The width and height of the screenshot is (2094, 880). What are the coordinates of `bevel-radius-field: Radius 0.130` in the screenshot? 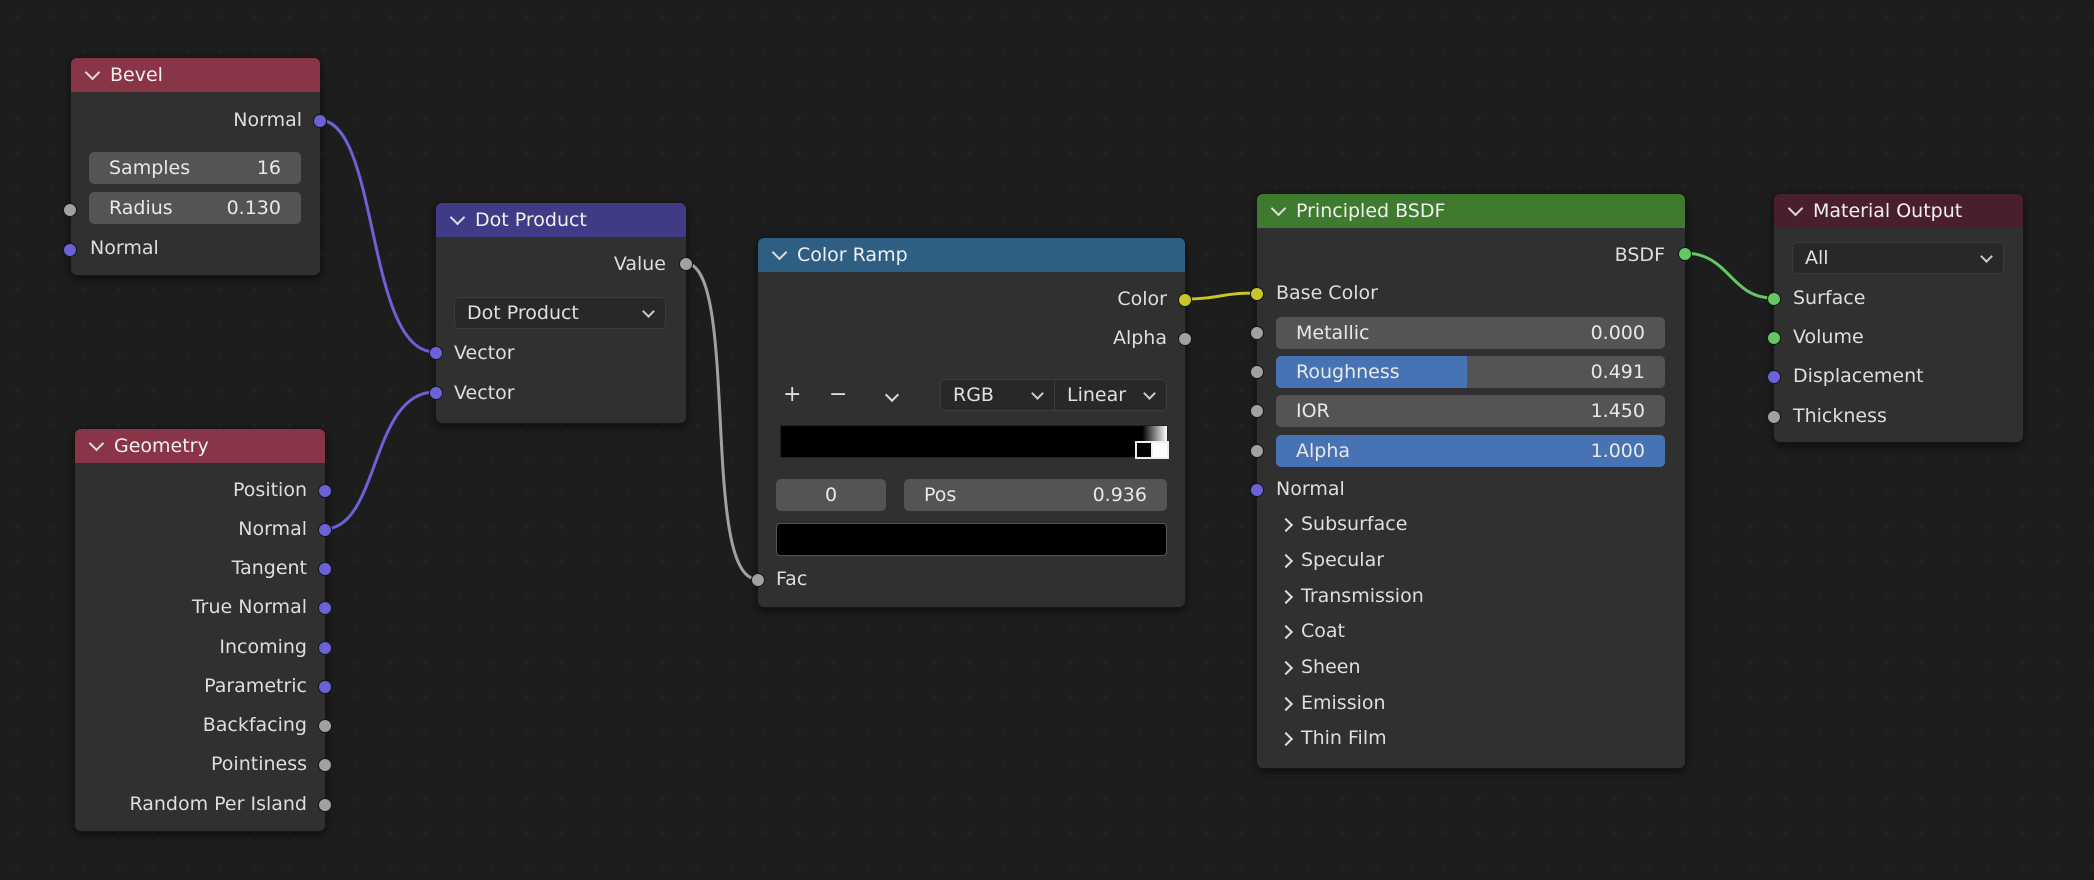 It's located at (195, 208).